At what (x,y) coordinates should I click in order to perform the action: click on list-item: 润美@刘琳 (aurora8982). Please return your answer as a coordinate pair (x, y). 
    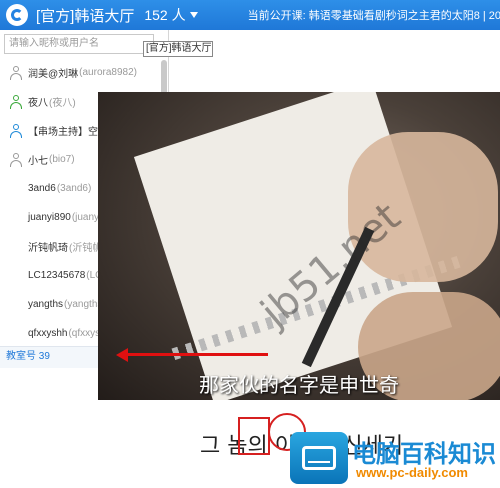
    Looking at the image, I should click on (81, 72).